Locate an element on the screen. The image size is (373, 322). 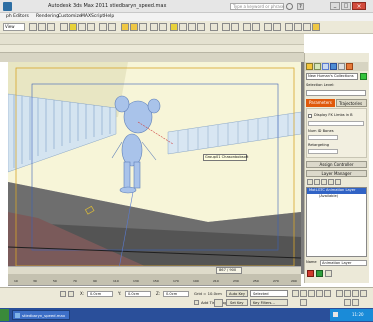
assign-controller-rollout: Assign Controller is located at coordinates (336, 164).